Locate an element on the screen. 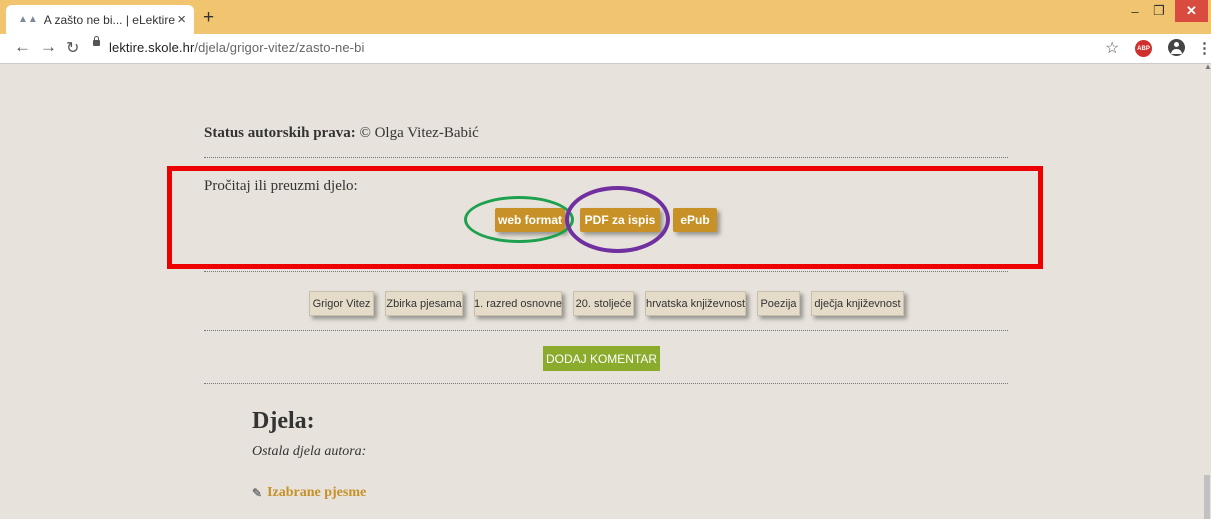 Image resolution: width=1211 pixels, height=519 pixels. new-tab-button: + is located at coordinates (208, 18).